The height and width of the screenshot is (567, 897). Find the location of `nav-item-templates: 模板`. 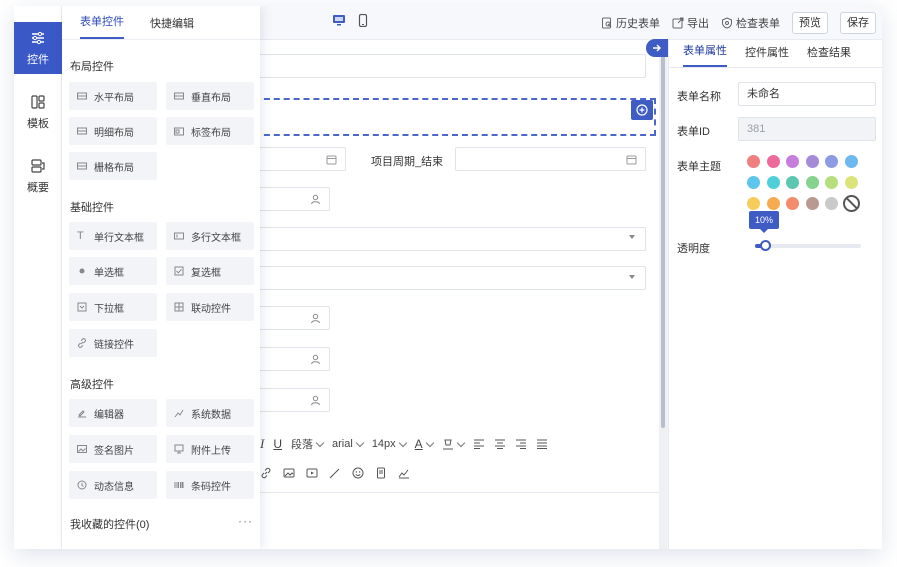

nav-item-templates: 模板 is located at coordinates (38, 112).